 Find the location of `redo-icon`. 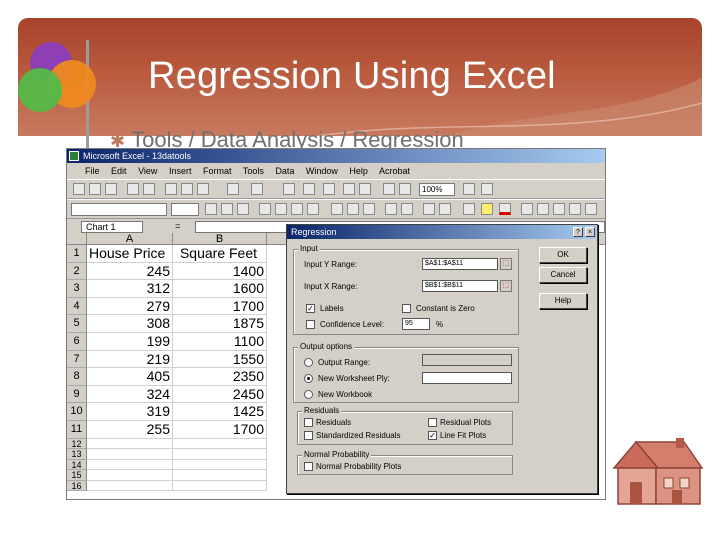

redo-icon is located at coordinates (257, 189).